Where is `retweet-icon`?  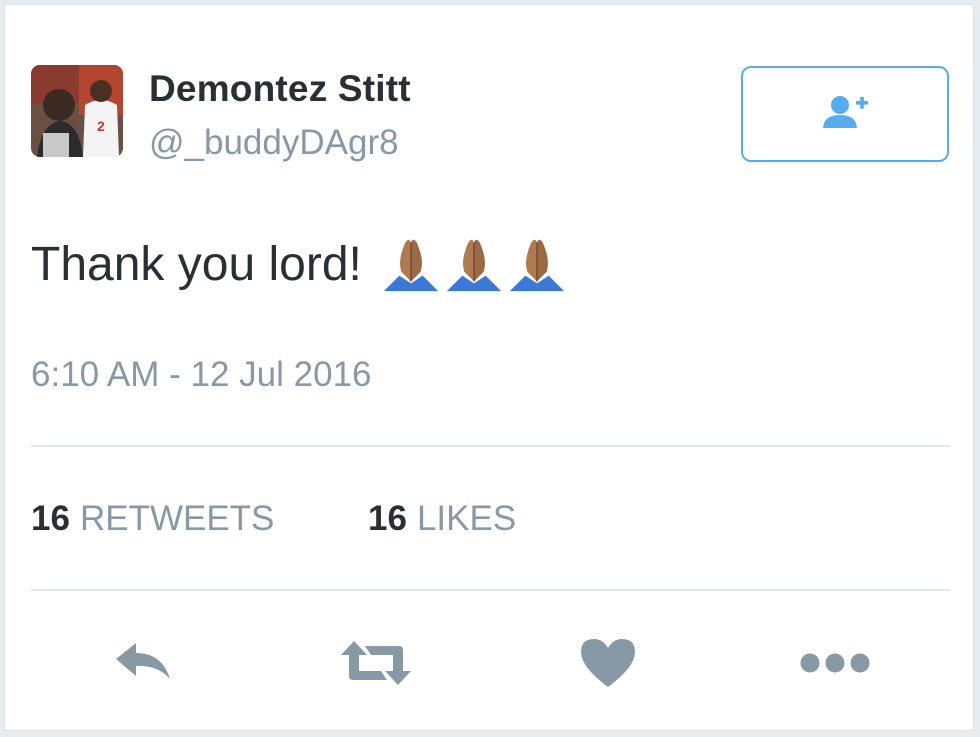 retweet-icon is located at coordinates (376, 663).